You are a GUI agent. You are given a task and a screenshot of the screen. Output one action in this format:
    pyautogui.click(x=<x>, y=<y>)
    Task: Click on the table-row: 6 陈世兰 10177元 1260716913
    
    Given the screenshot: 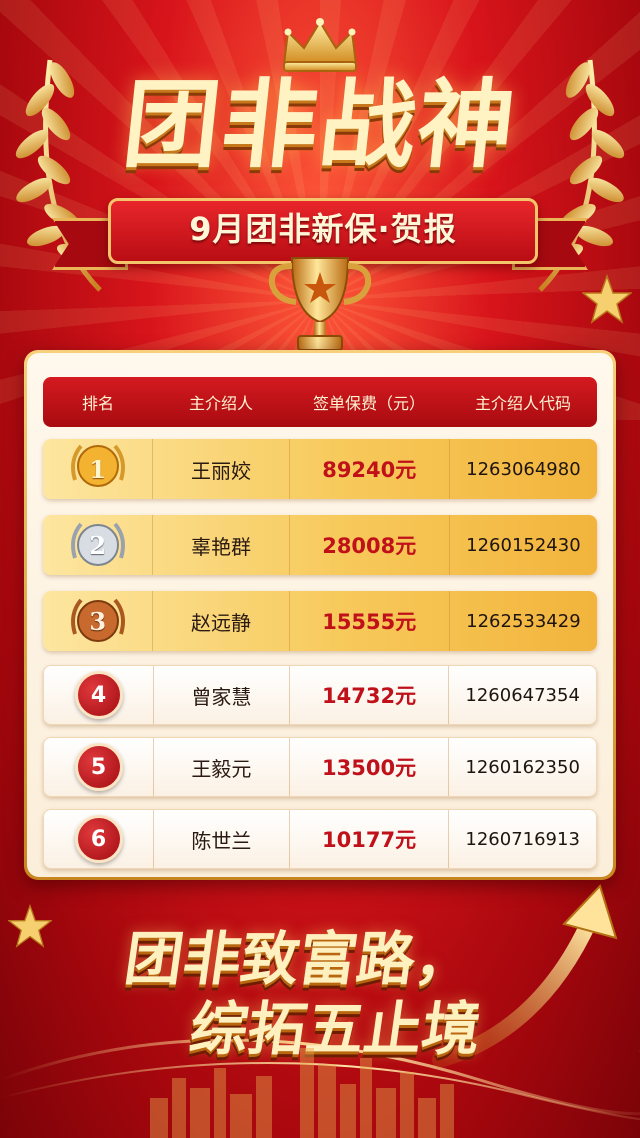 What is the action you would take?
    pyautogui.click(x=320, y=839)
    